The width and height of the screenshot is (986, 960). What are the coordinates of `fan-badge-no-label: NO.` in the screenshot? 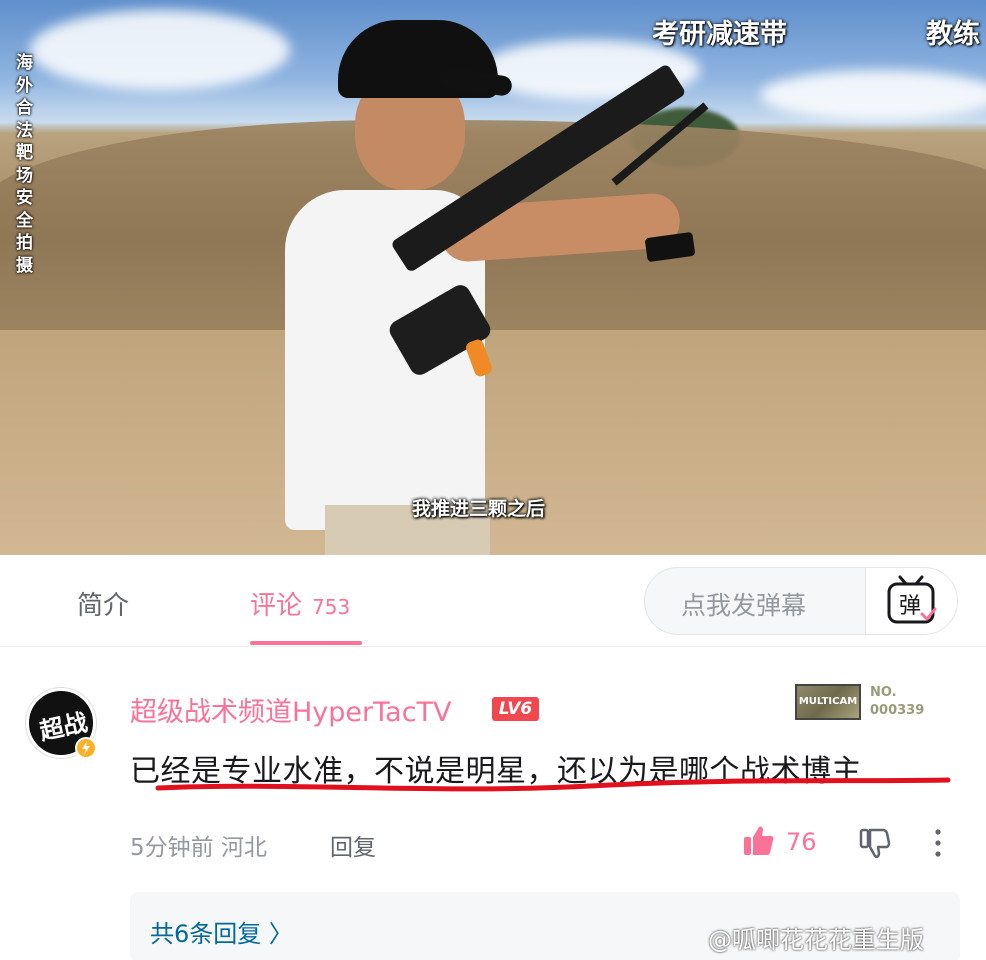 It's located at (883, 692).